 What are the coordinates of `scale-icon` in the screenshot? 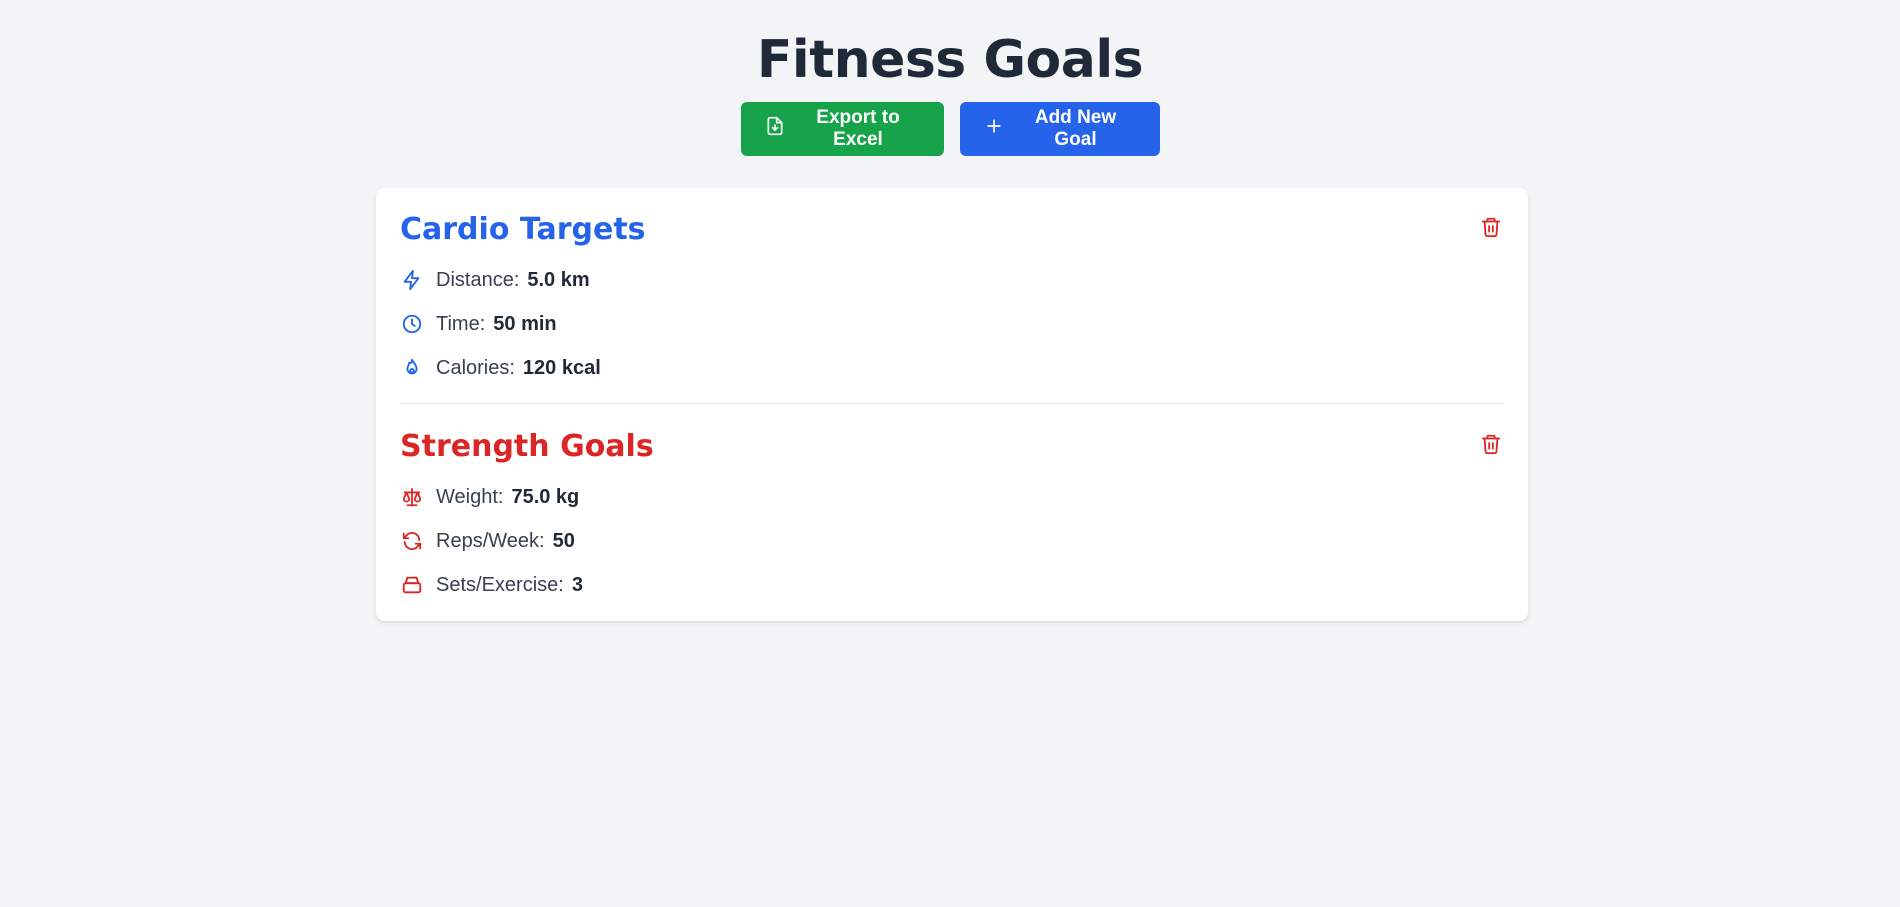 It's located at (412, 497).